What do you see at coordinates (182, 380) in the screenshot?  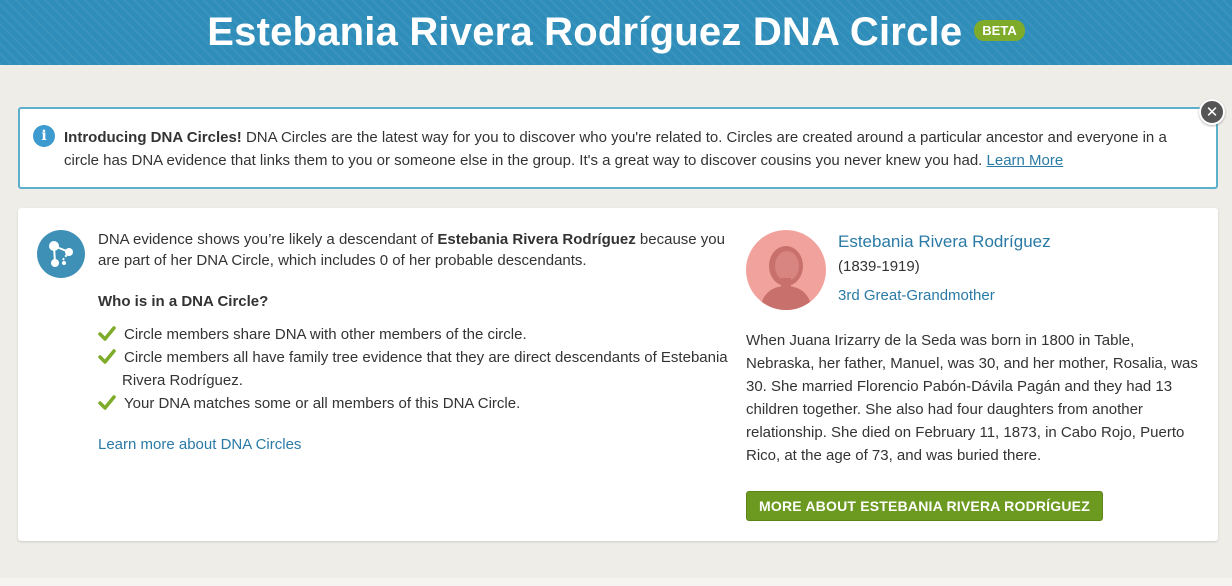 I see `list-item-continuation: Rivera Rodríguez.` at bounding box center [182, 380].